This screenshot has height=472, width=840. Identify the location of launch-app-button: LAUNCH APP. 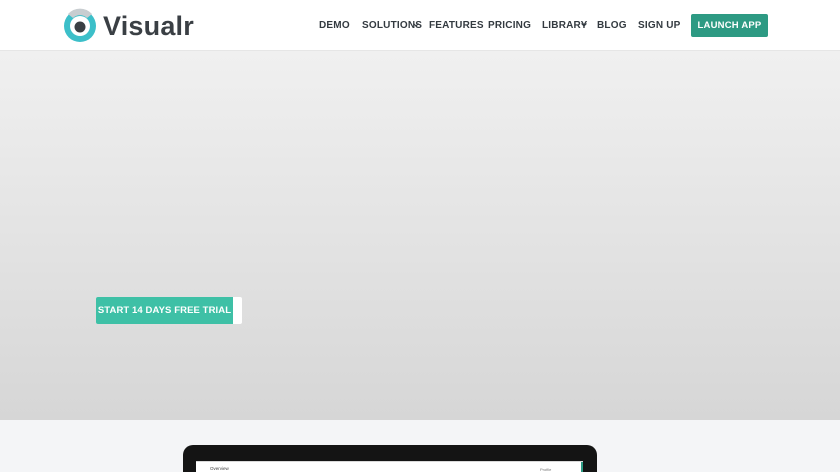
(729, 25).